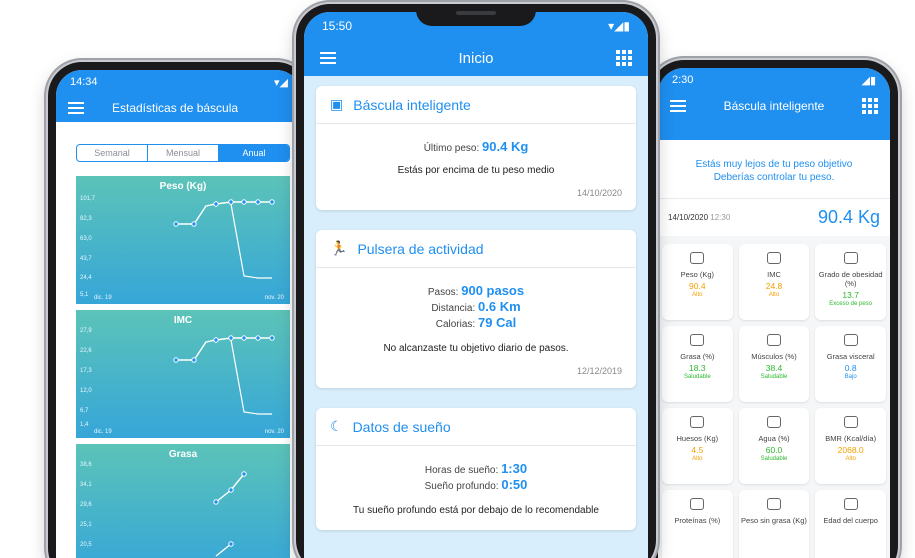  Describe the element at coordinates (476, 292) in the screenshot. I see `steps-line: Pasos: 900 pasos` at that location.